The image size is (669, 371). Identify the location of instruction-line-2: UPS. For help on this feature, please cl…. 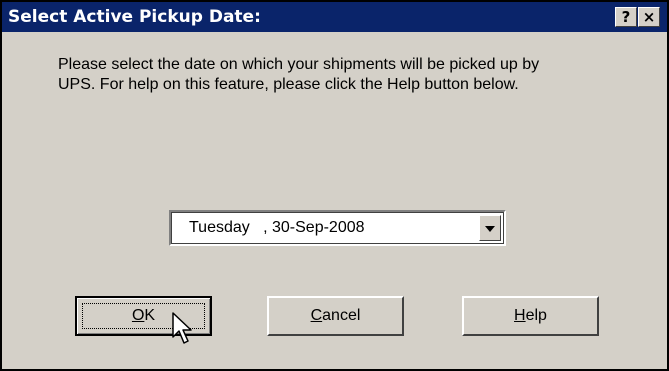
(288, 84).